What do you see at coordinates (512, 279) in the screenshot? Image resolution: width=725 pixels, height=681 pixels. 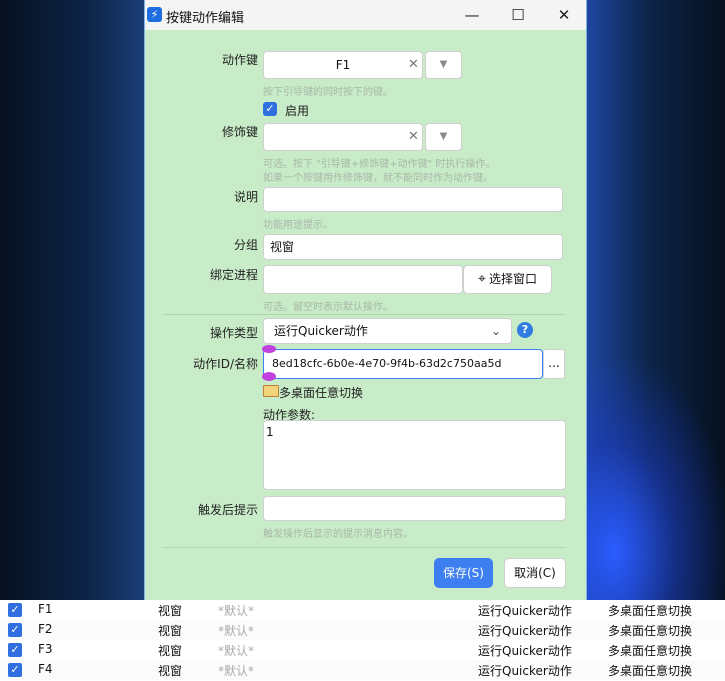 I see `select-window-label: 选择窗口` at bounding box center [512, 279].